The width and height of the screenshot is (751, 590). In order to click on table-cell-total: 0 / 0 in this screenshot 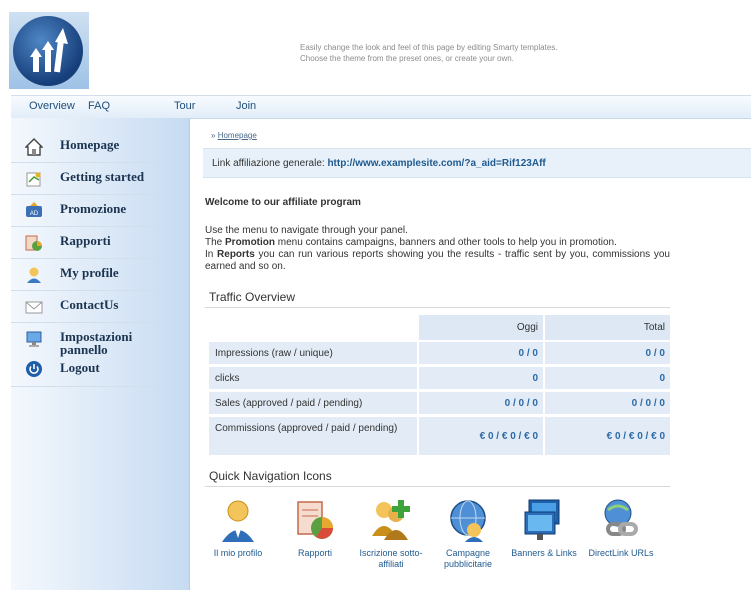, I will do `click(607, 353)`.